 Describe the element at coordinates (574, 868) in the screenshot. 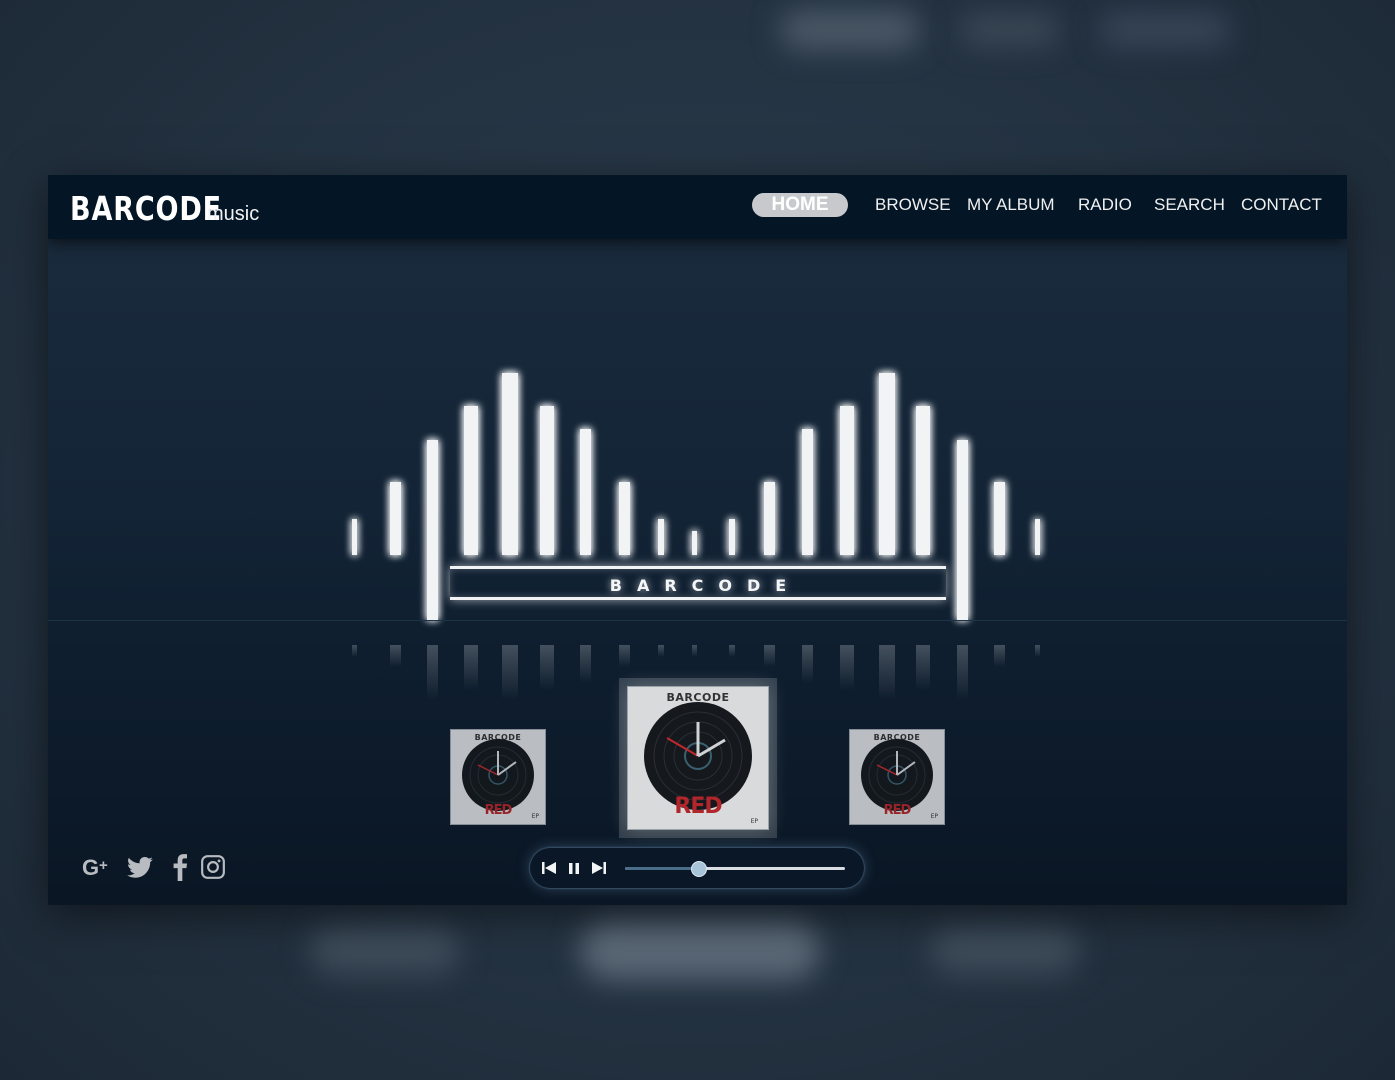

I see `pause-icon` at that location.